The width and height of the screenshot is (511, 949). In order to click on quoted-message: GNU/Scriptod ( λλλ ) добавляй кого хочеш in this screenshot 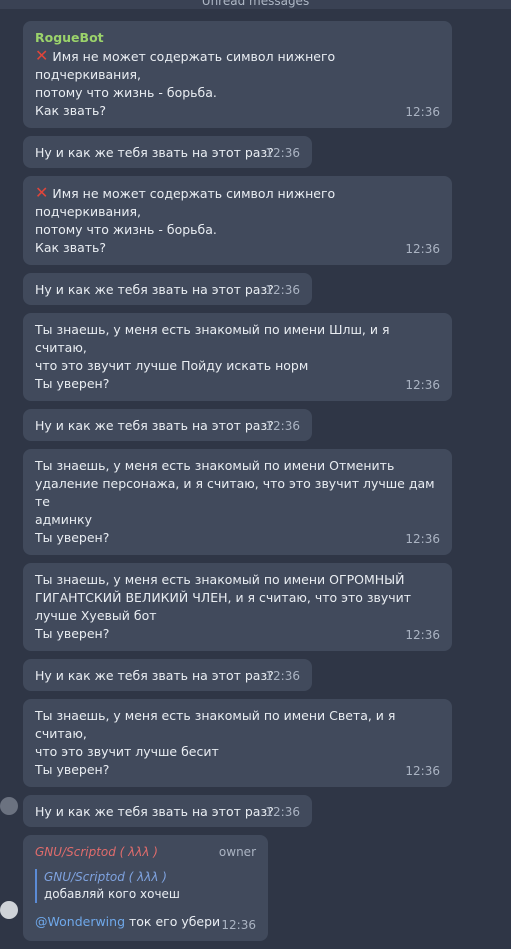, I will do `click(145, 886)`.